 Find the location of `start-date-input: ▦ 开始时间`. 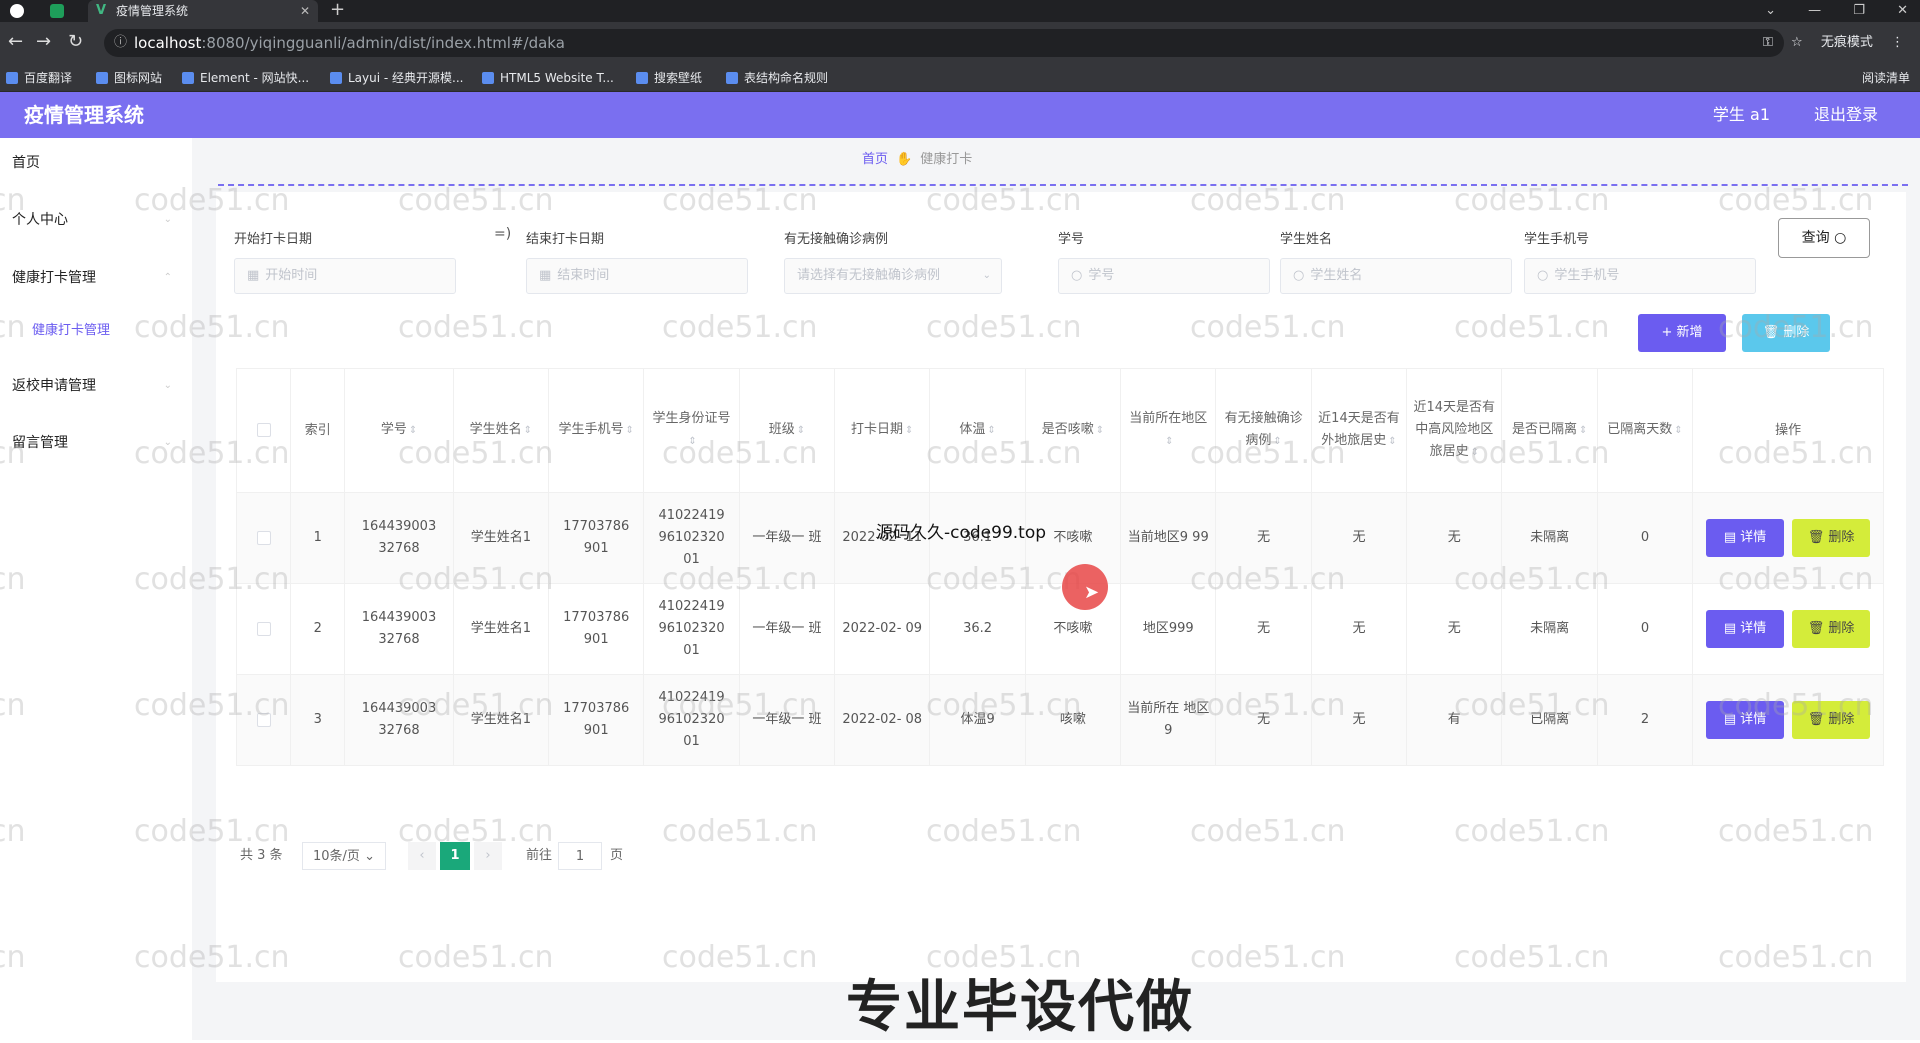

start-date-input: ▦ 开始时间 is located at coordinates (345, 276).